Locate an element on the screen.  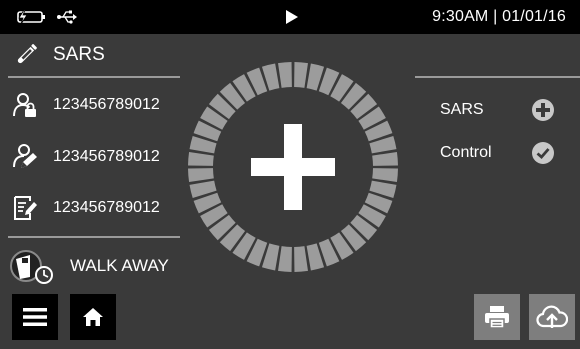
home-button is located at coordinates (93, 317).